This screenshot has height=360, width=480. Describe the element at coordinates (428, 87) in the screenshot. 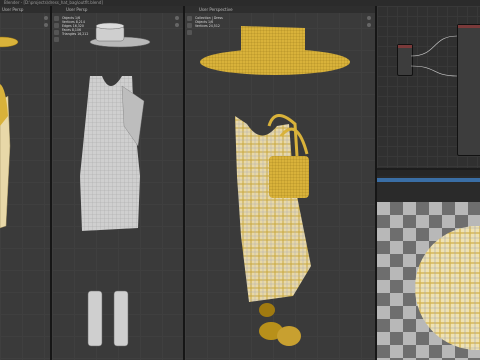

I see `shader-node-editor` at that location.